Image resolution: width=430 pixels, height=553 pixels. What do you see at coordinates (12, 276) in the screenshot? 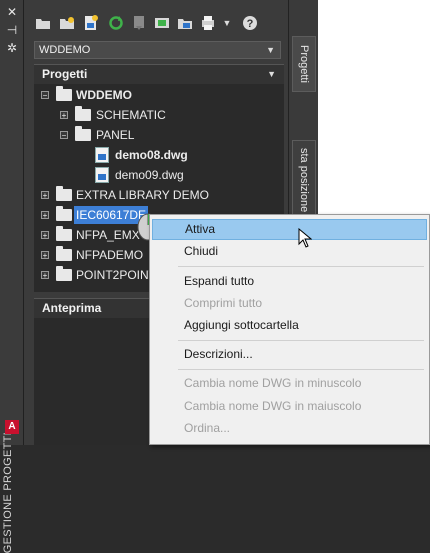
I see `palette-title-strip: ✕ ⊣ ✲ GESTIONE PROGETTI A` at bounding box center [12, 276].